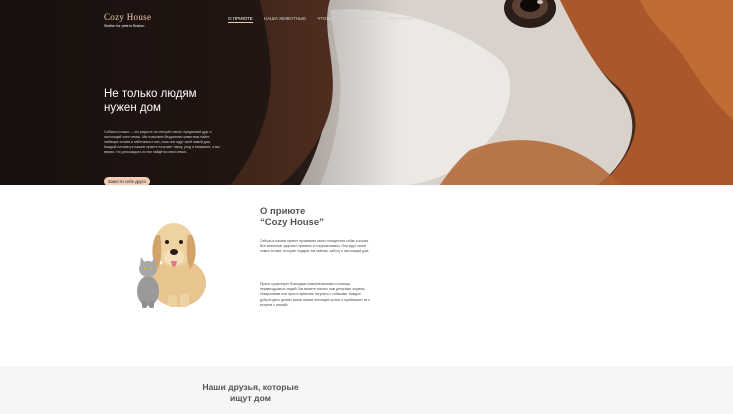  I want to click on friends-section: Наши друзья, которые ищут дом, so click(366, 390).